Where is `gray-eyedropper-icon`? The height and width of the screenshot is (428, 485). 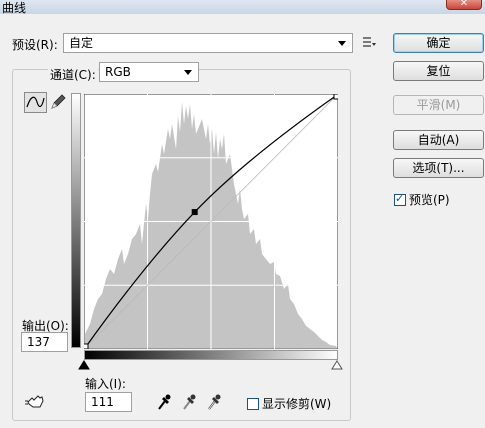 gray-eyedropper-icon is located at coordinates (189, 402).